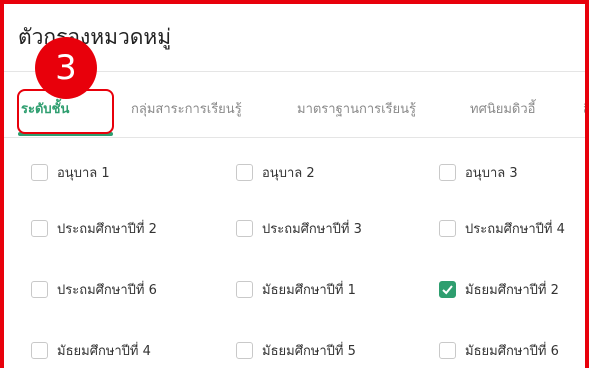 The image size is (589, 368). I want to click on tabs-divider, so click(294, 137).